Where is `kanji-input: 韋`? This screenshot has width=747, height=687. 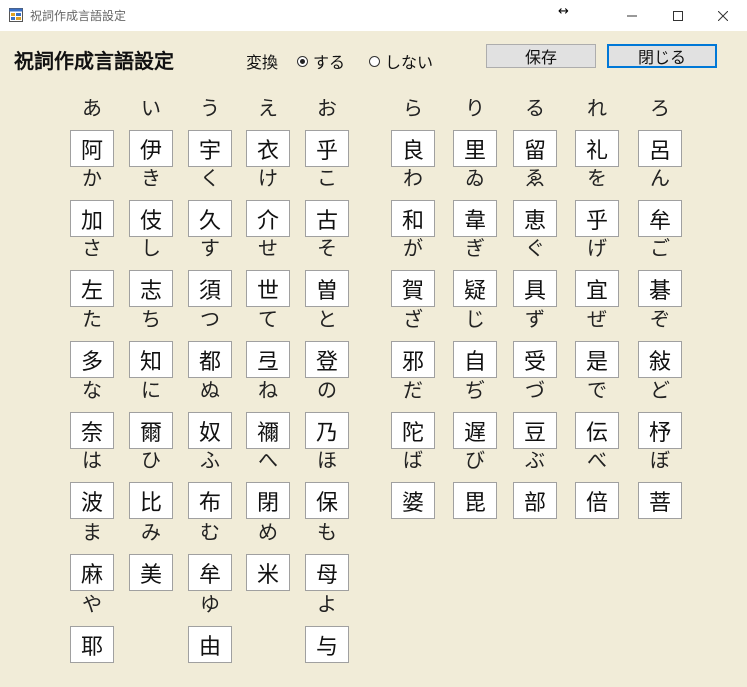
kanji-input: 韋 is located at coordinates (475, 218).